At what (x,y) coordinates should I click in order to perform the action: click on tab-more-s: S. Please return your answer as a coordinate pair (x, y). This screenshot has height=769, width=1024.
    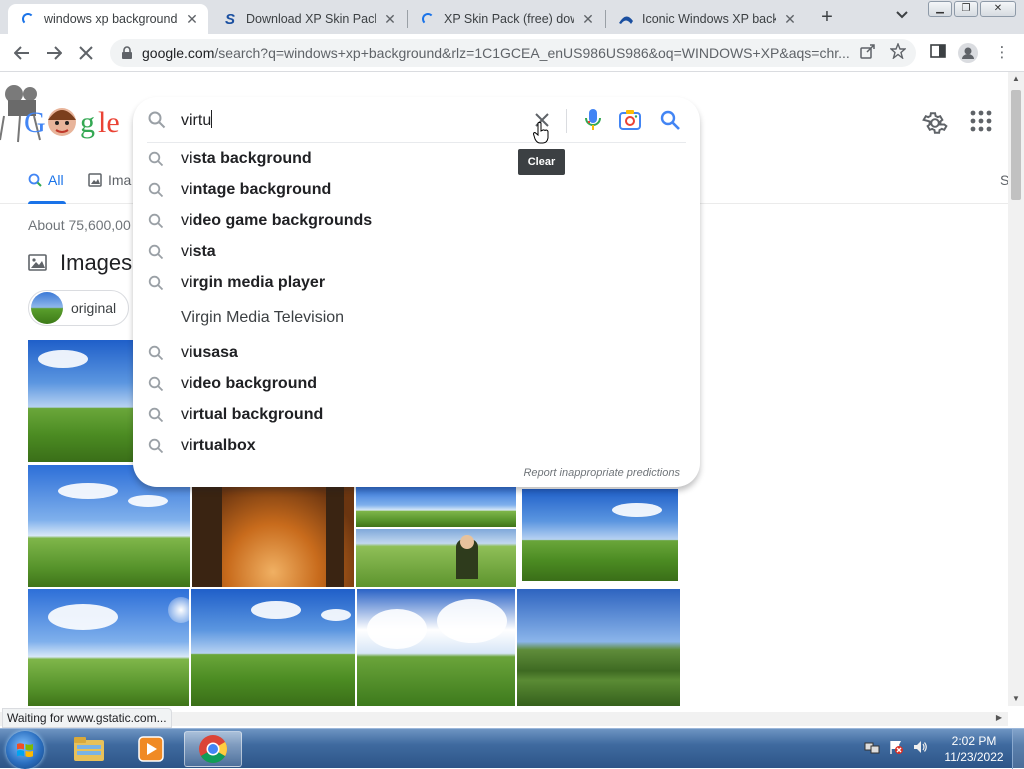
    Looking at the image, I should click on (1004, 180).